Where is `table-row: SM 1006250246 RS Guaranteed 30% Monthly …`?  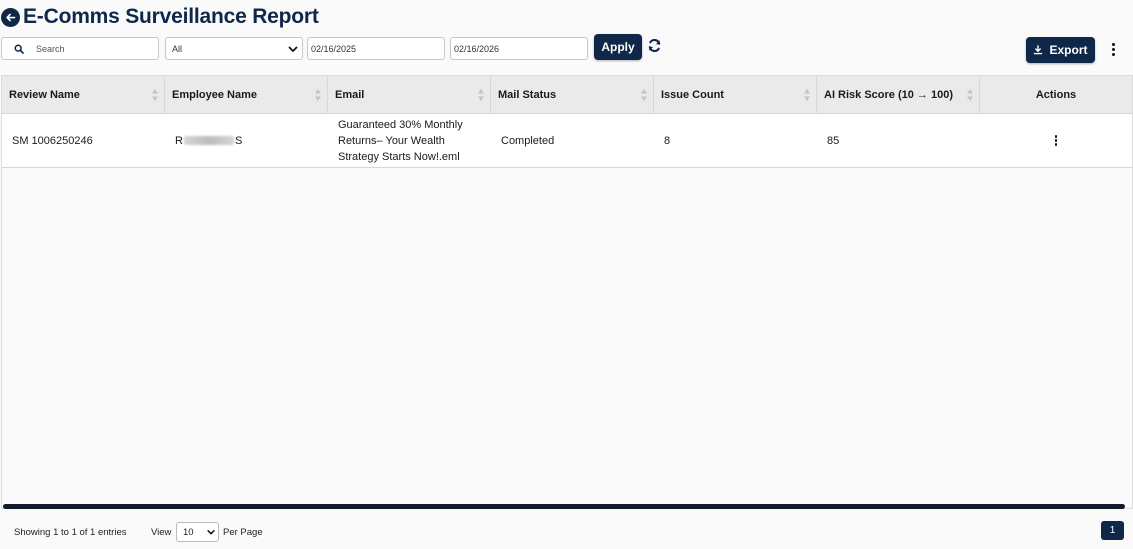 table-row: SM 1006250246 RS Guaranteed 30% Monthly … is located at coordinates (567, 141).